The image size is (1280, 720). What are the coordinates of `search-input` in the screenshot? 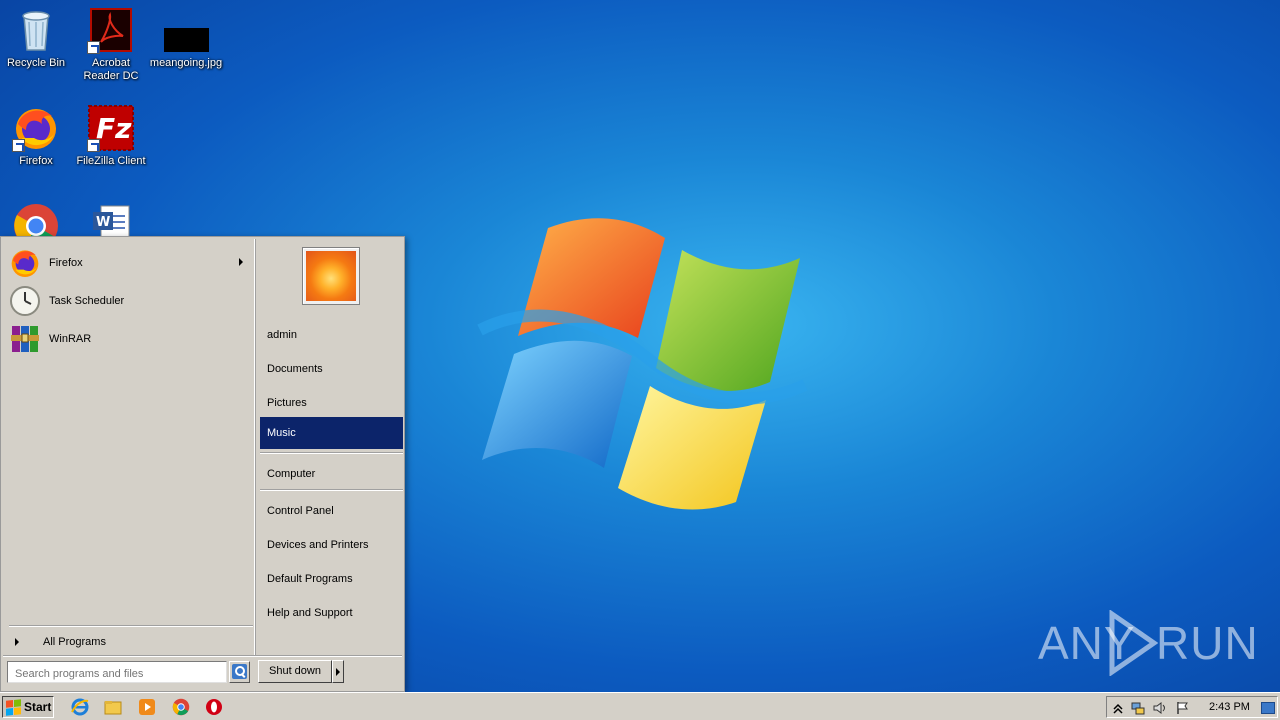 It's located at (117, 672).